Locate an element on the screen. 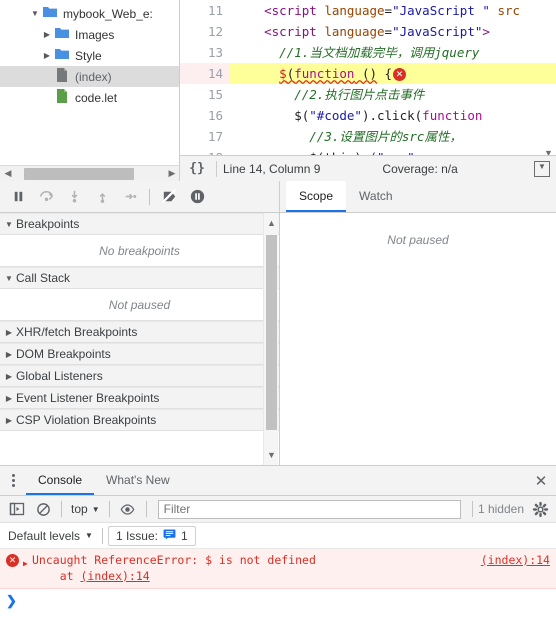  section-event-listener-breakpoints: ▶ Event Listener Breakpoints is located at coordinates (139, 398).